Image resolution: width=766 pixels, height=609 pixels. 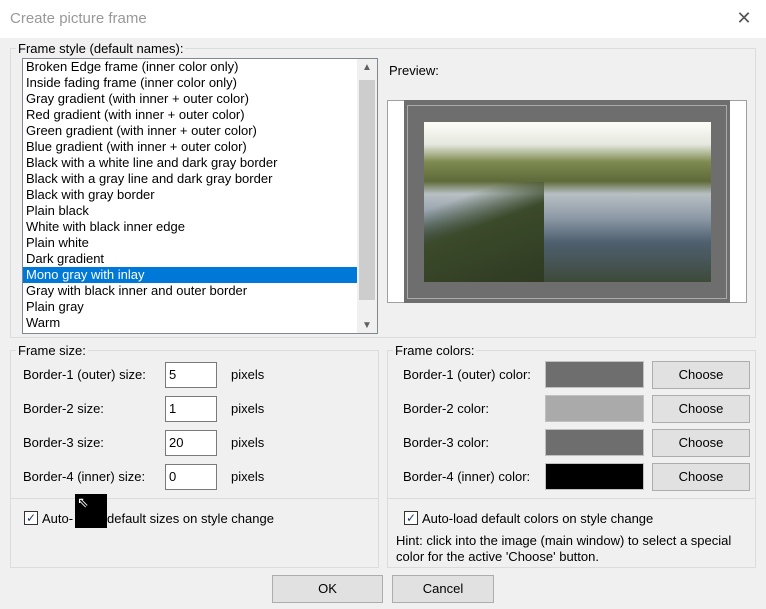 What do you see at coordinates (200, 243) in the screenshot?
I see `list-item: Plain white` at bounding box center [200, 243].